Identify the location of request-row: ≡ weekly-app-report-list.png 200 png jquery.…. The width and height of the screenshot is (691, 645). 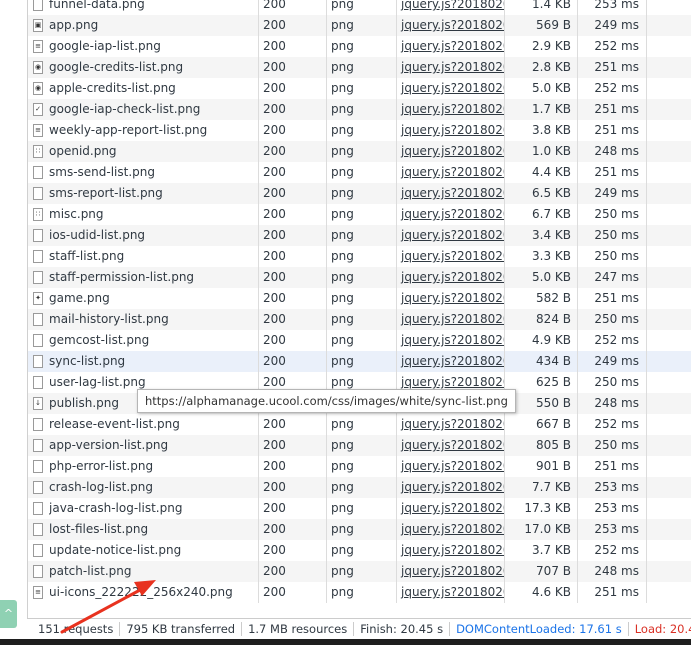
(359, 130).